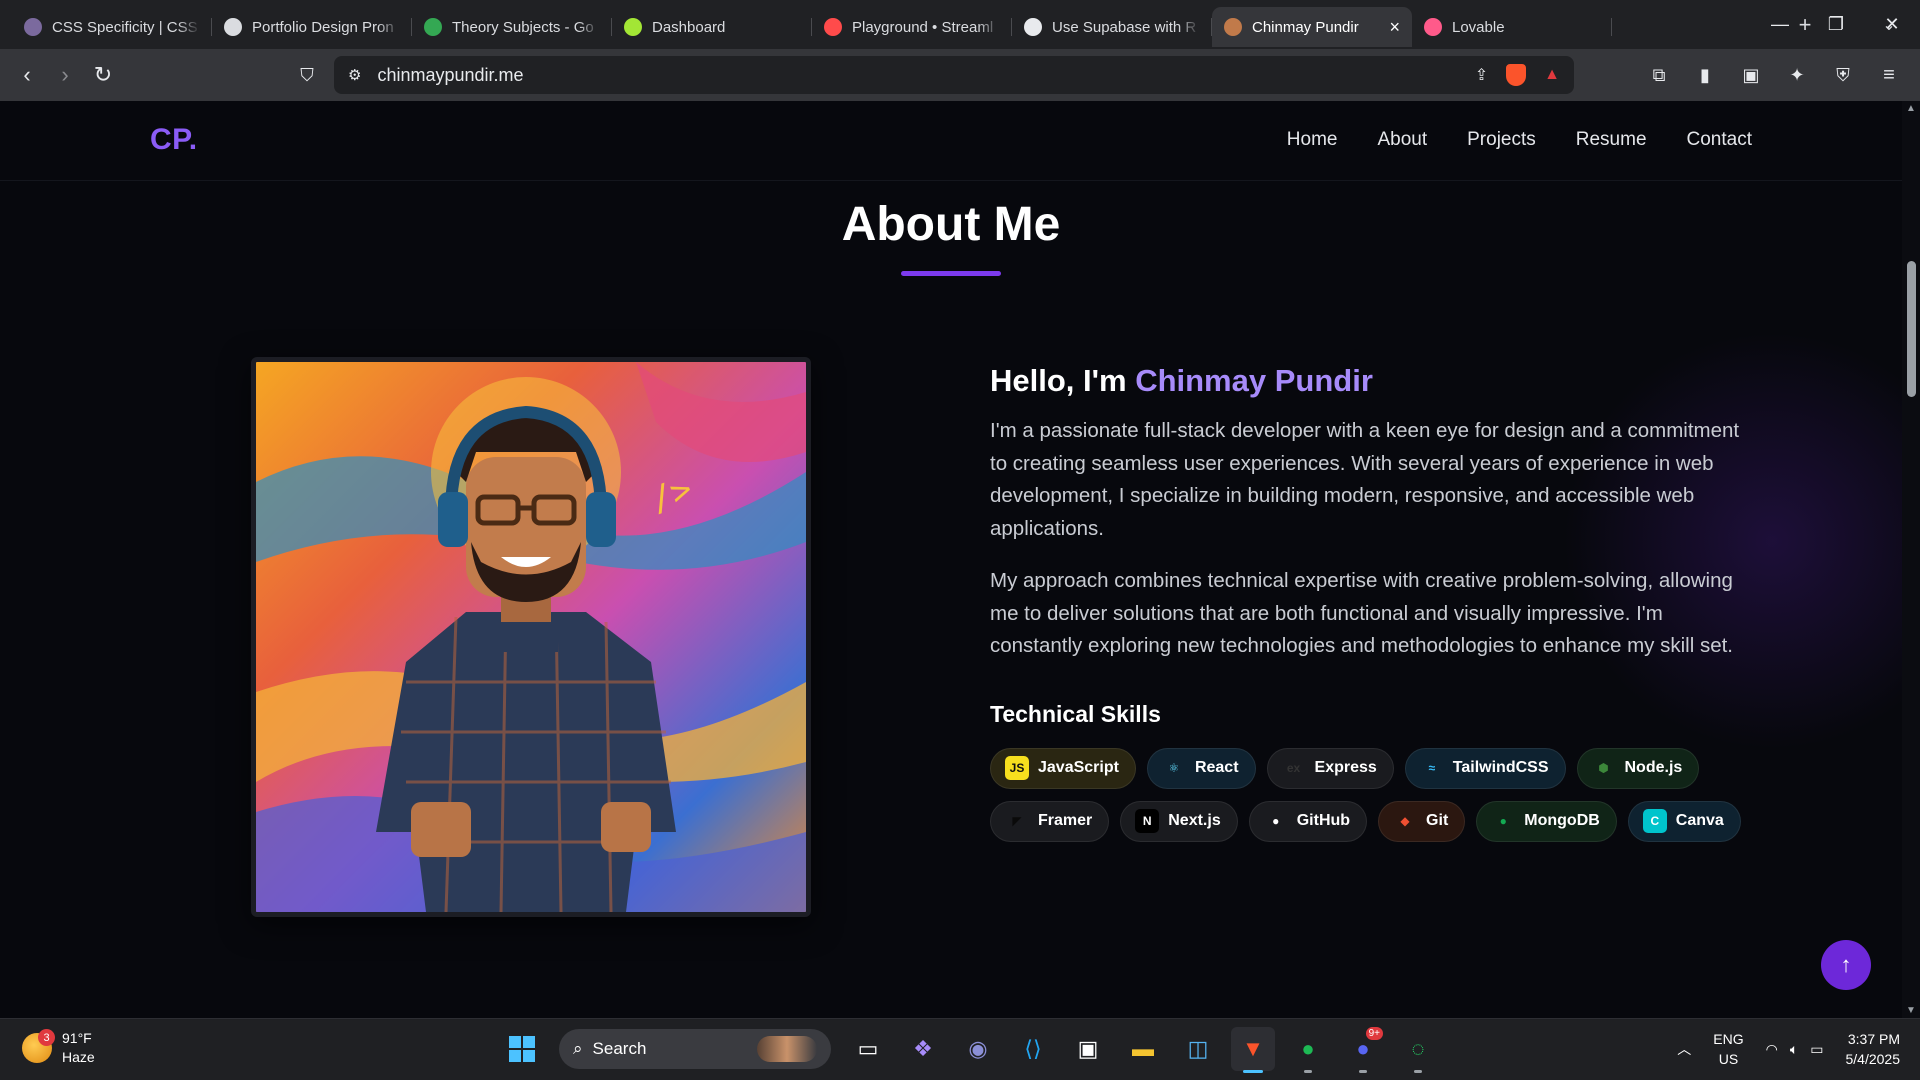 The image size is (1920, 1080). I want to click on nav-resume: Resume, so click(1611, 140).